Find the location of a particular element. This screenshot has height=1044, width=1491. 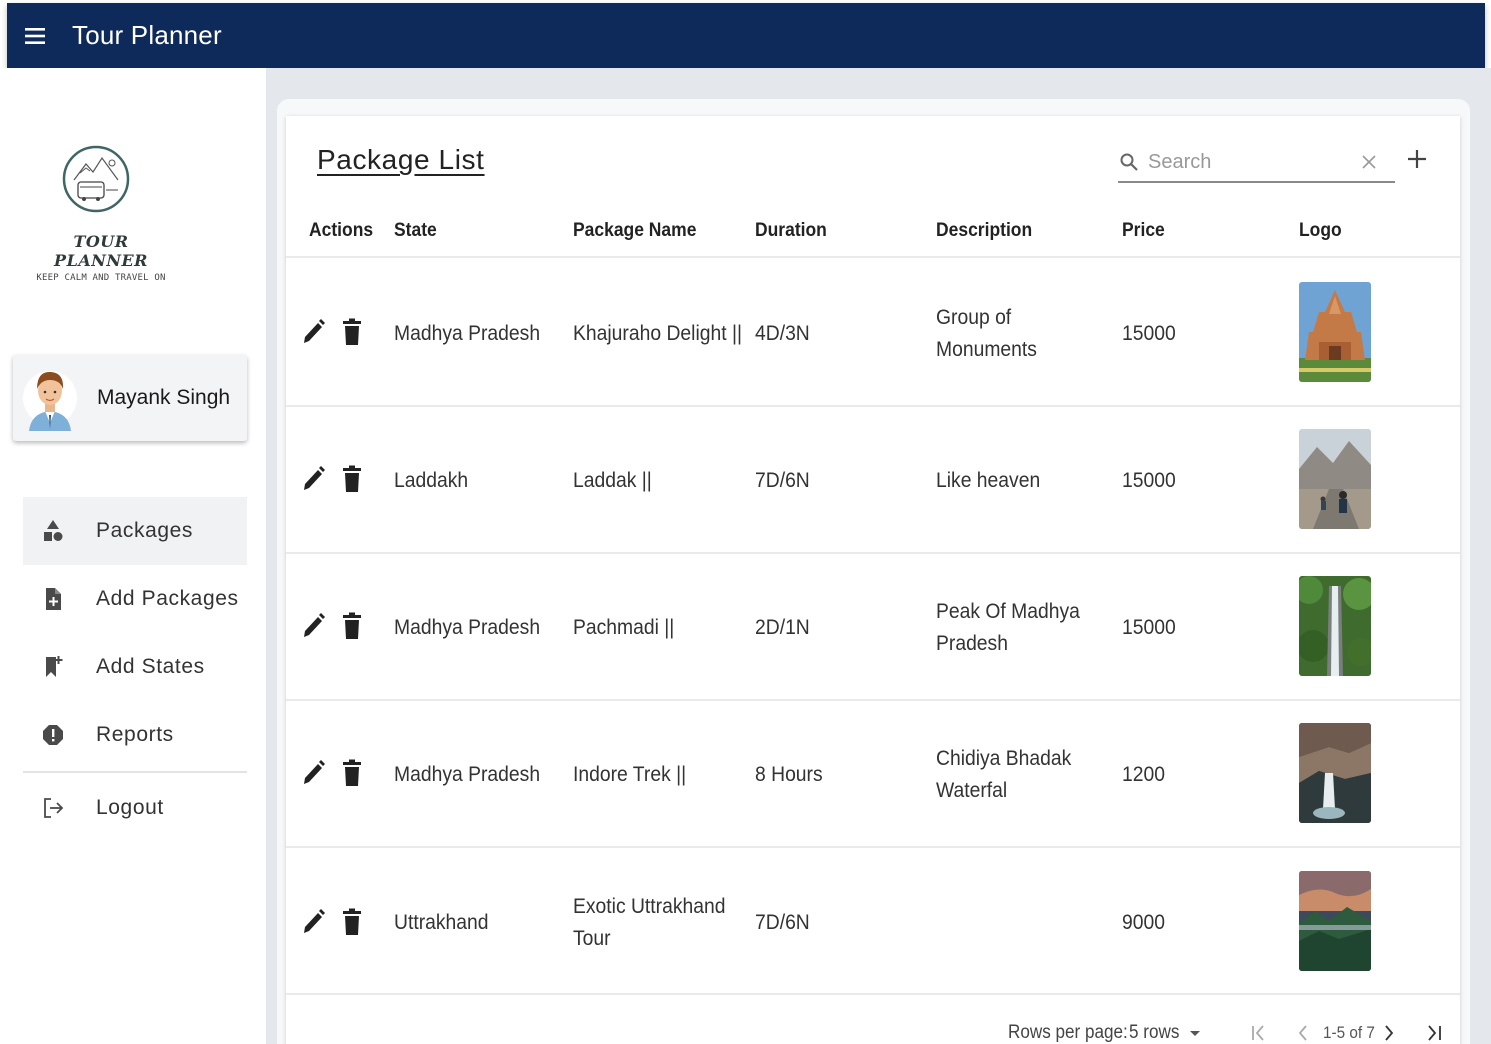

cell-package-name: Indore Trek || is located at coordinates (630, 774).